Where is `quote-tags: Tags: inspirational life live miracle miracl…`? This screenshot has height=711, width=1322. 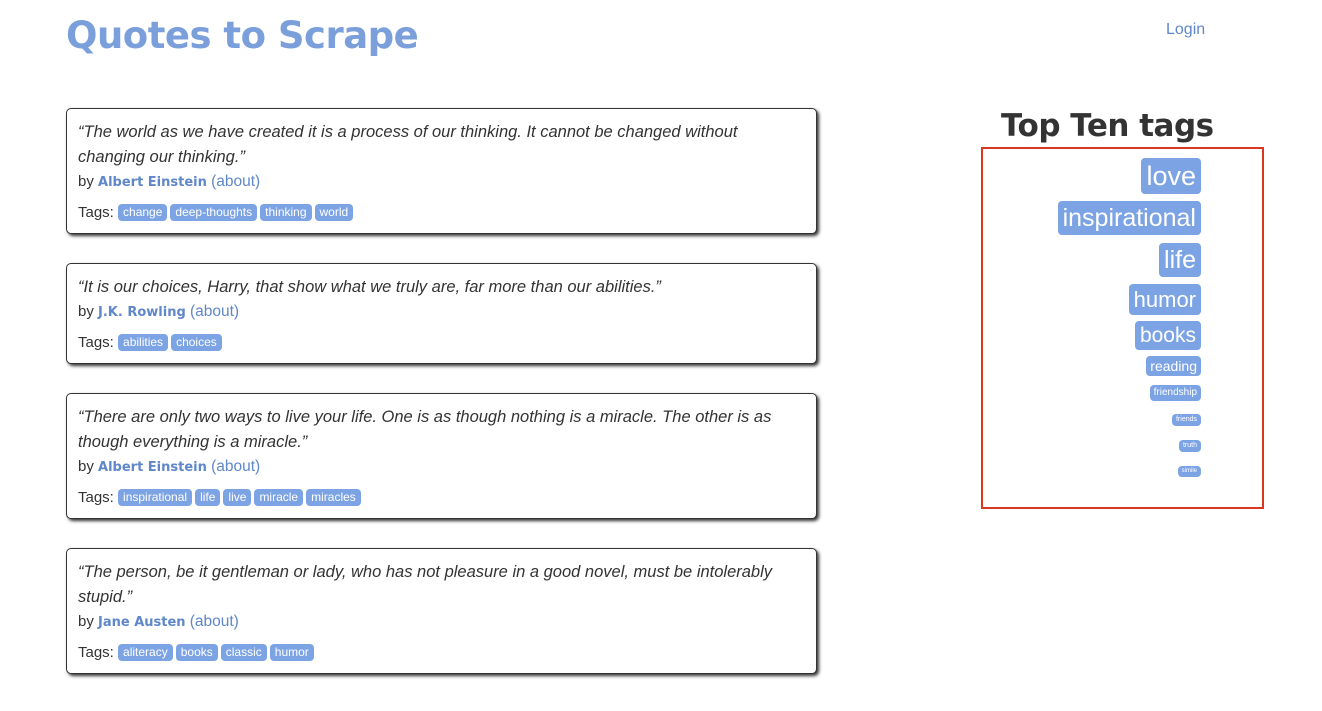
quote-tags: Tags: inspirational life live miracle miracl… is located at coordinates (442, 498).